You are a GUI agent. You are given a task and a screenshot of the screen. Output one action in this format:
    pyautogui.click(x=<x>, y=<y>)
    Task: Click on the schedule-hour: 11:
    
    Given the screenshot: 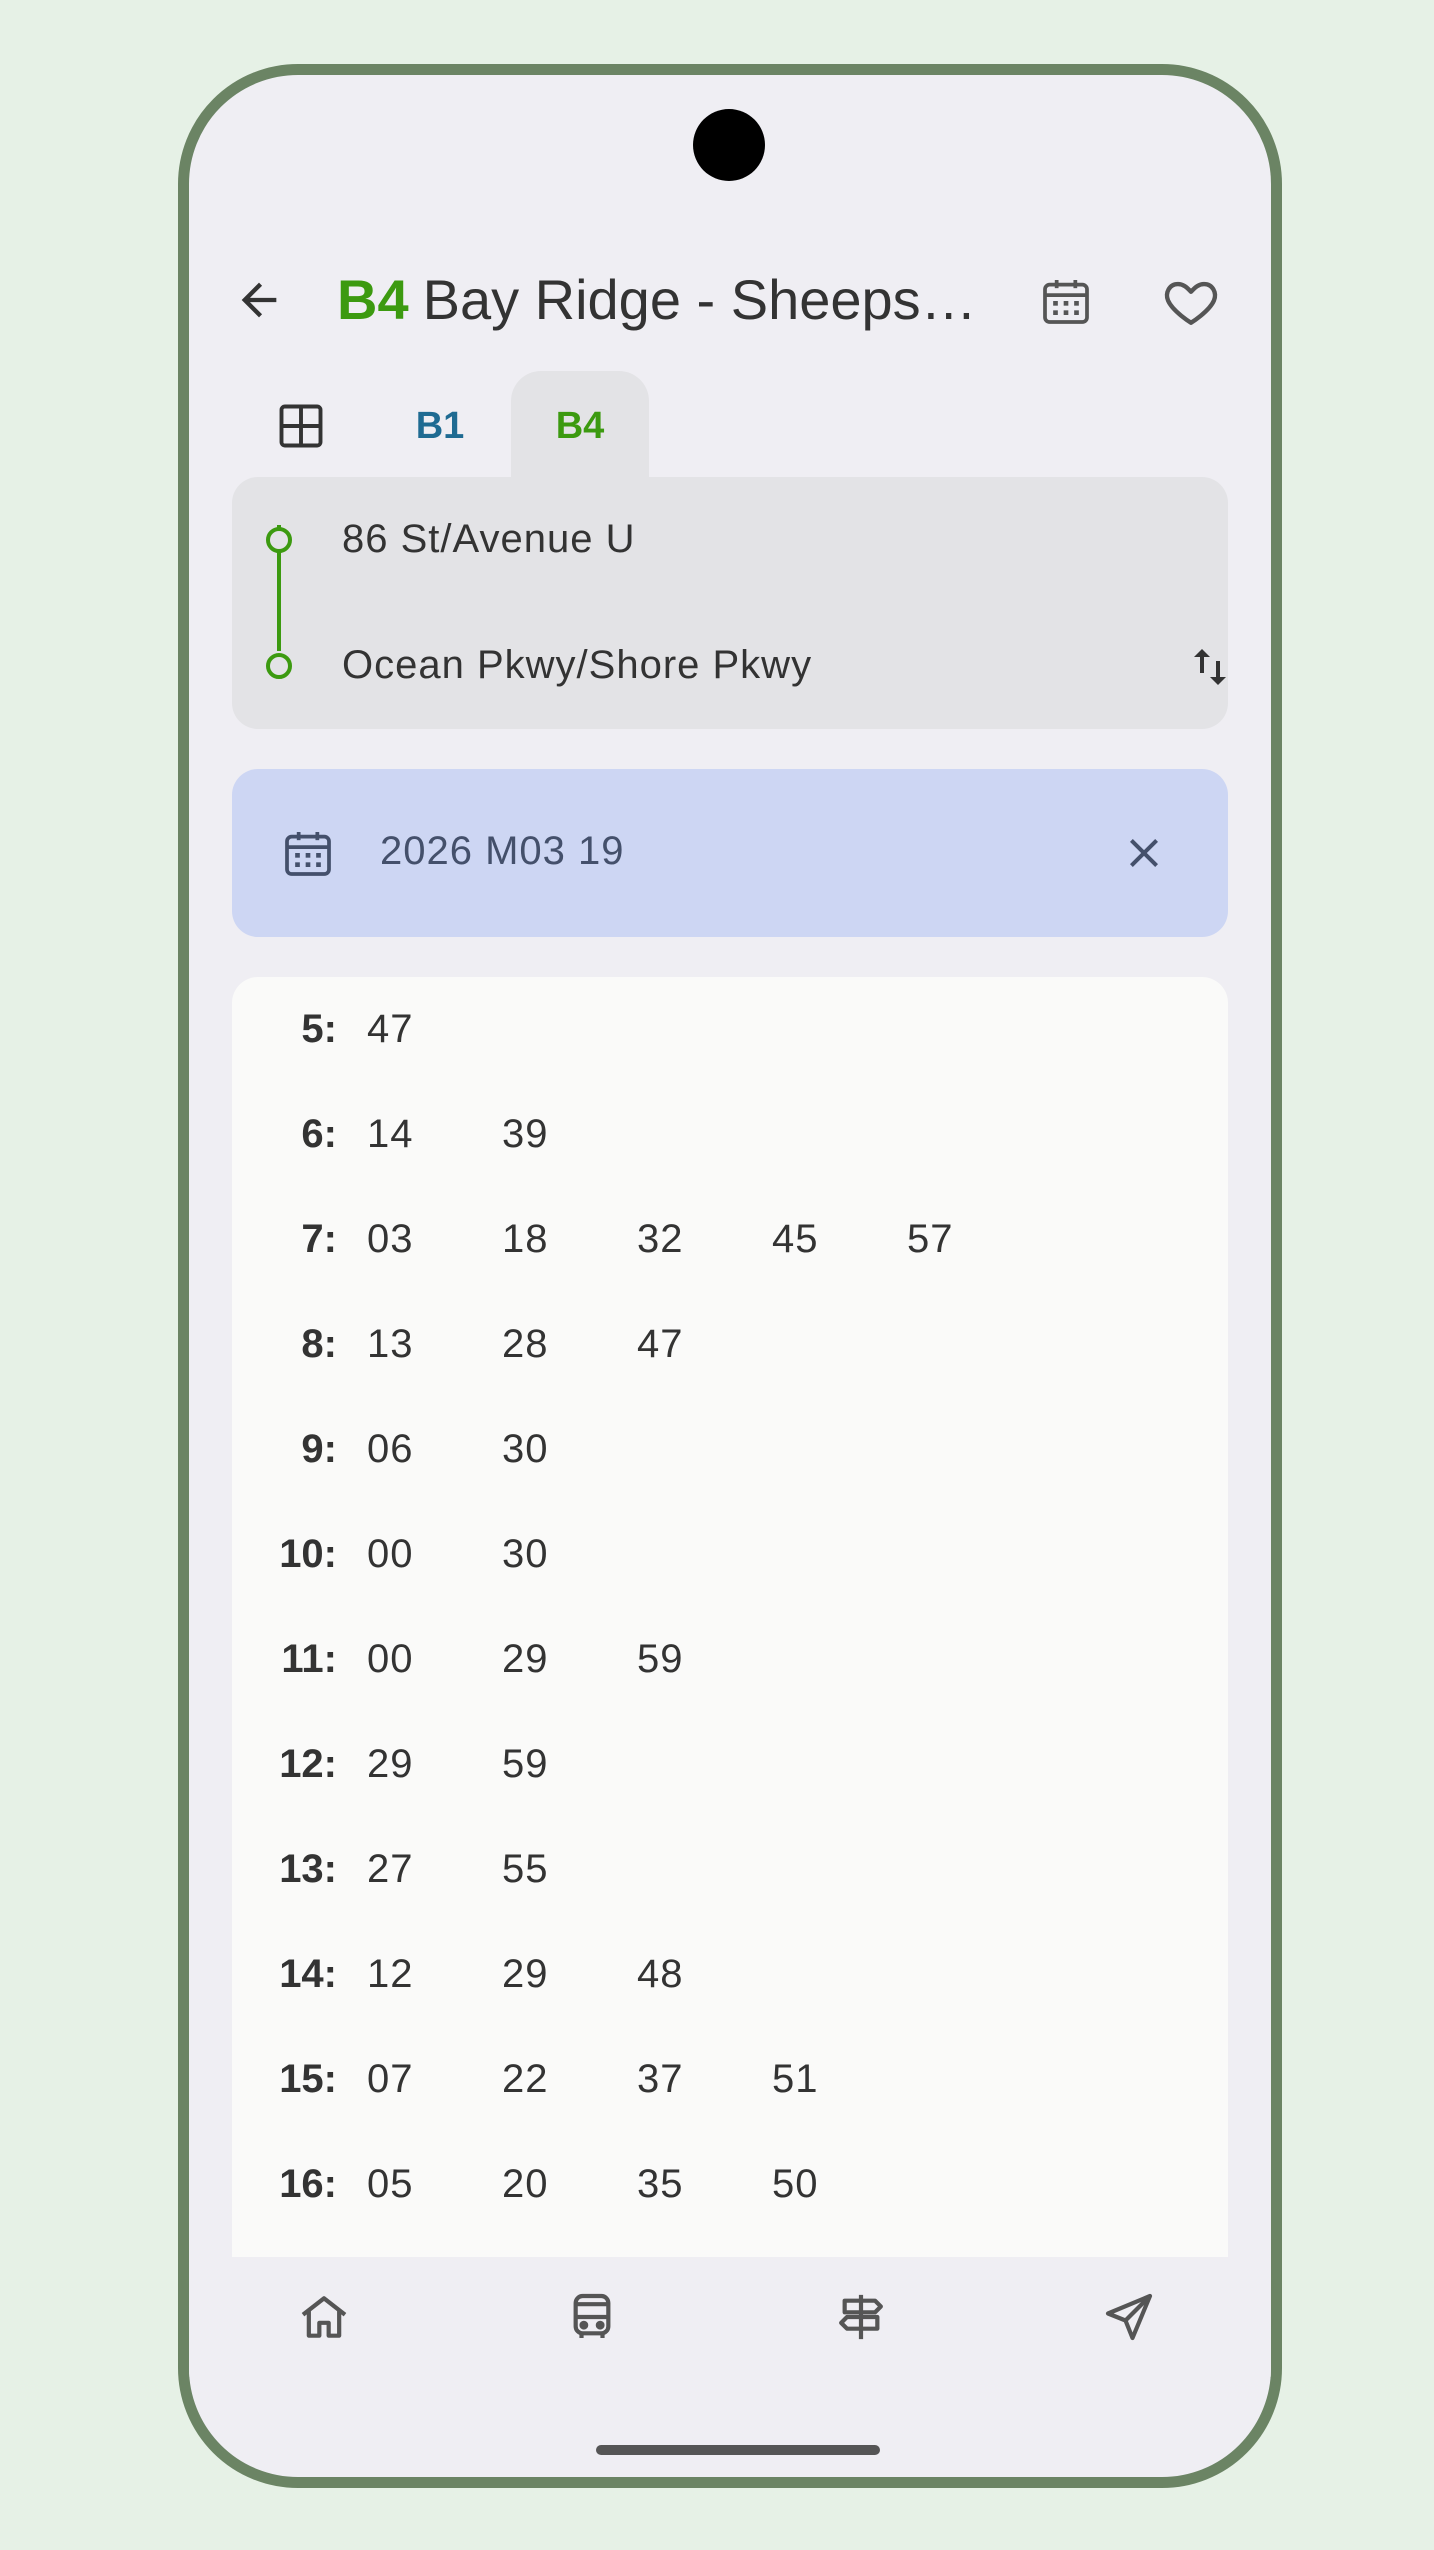 What is the action you would take?
    pyautogui.click(x=309, y=1659)
    